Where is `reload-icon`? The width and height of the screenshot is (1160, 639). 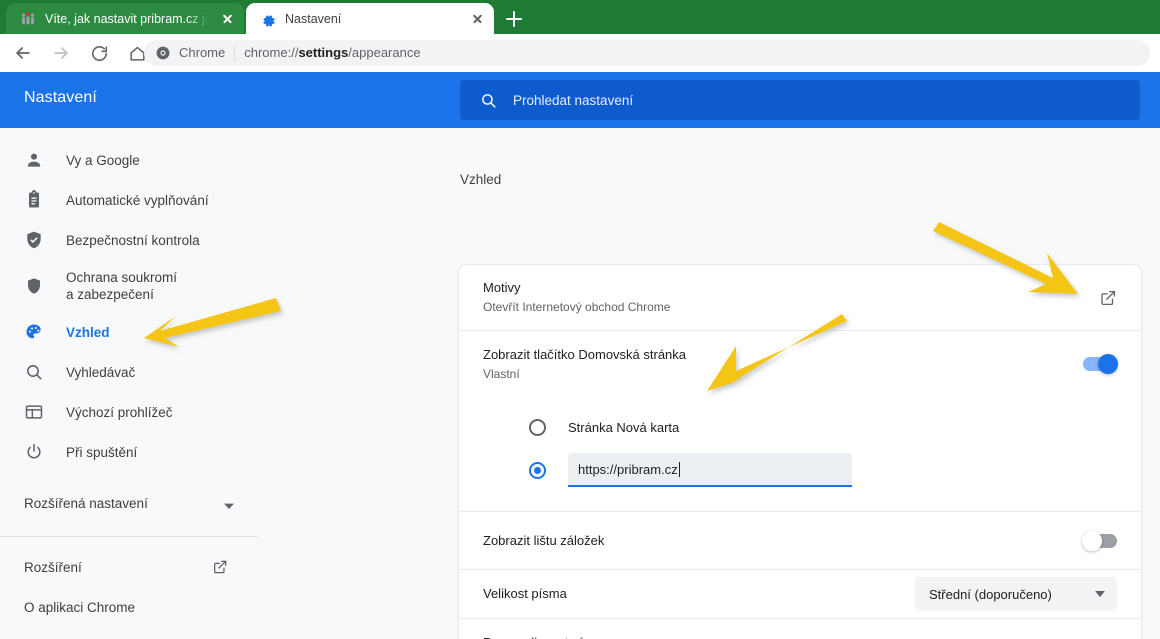
reload-icon is located at coordinates (99, 53).